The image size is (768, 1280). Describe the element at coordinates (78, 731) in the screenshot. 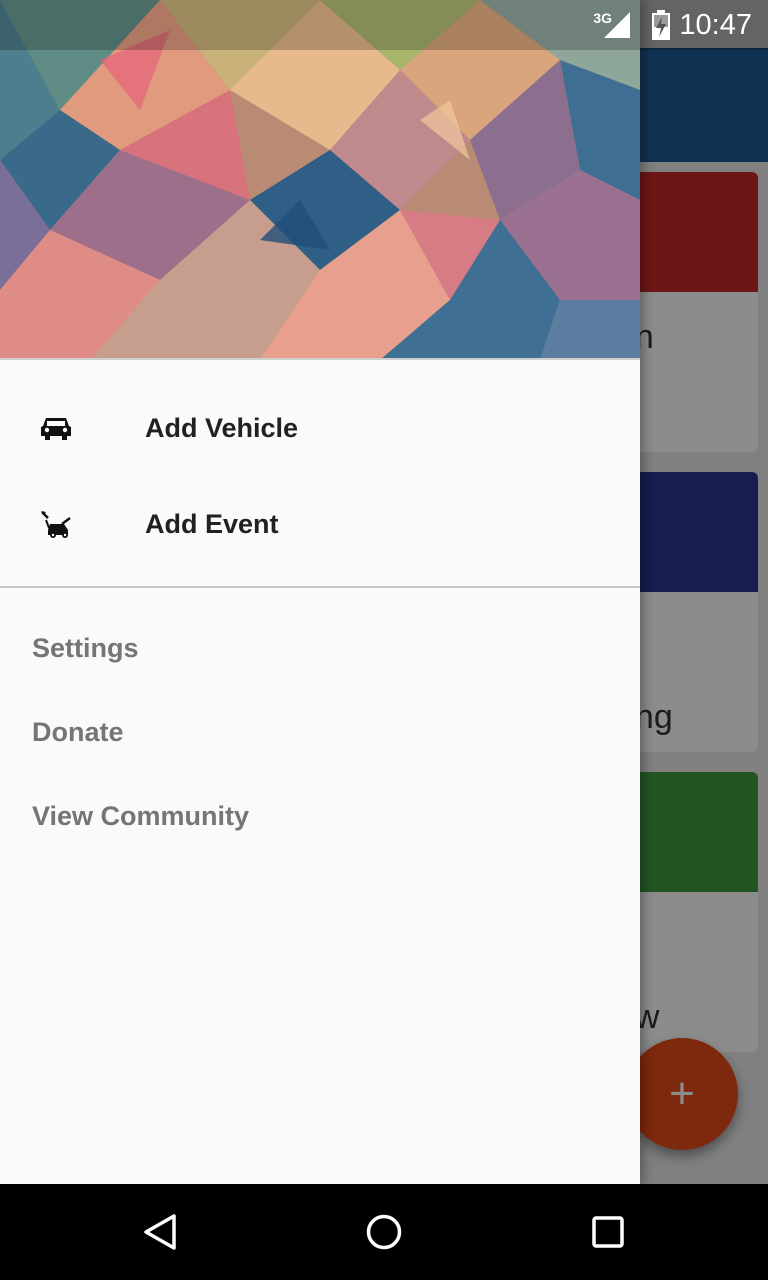

I see `drawer-item-label: Donate` at that location.